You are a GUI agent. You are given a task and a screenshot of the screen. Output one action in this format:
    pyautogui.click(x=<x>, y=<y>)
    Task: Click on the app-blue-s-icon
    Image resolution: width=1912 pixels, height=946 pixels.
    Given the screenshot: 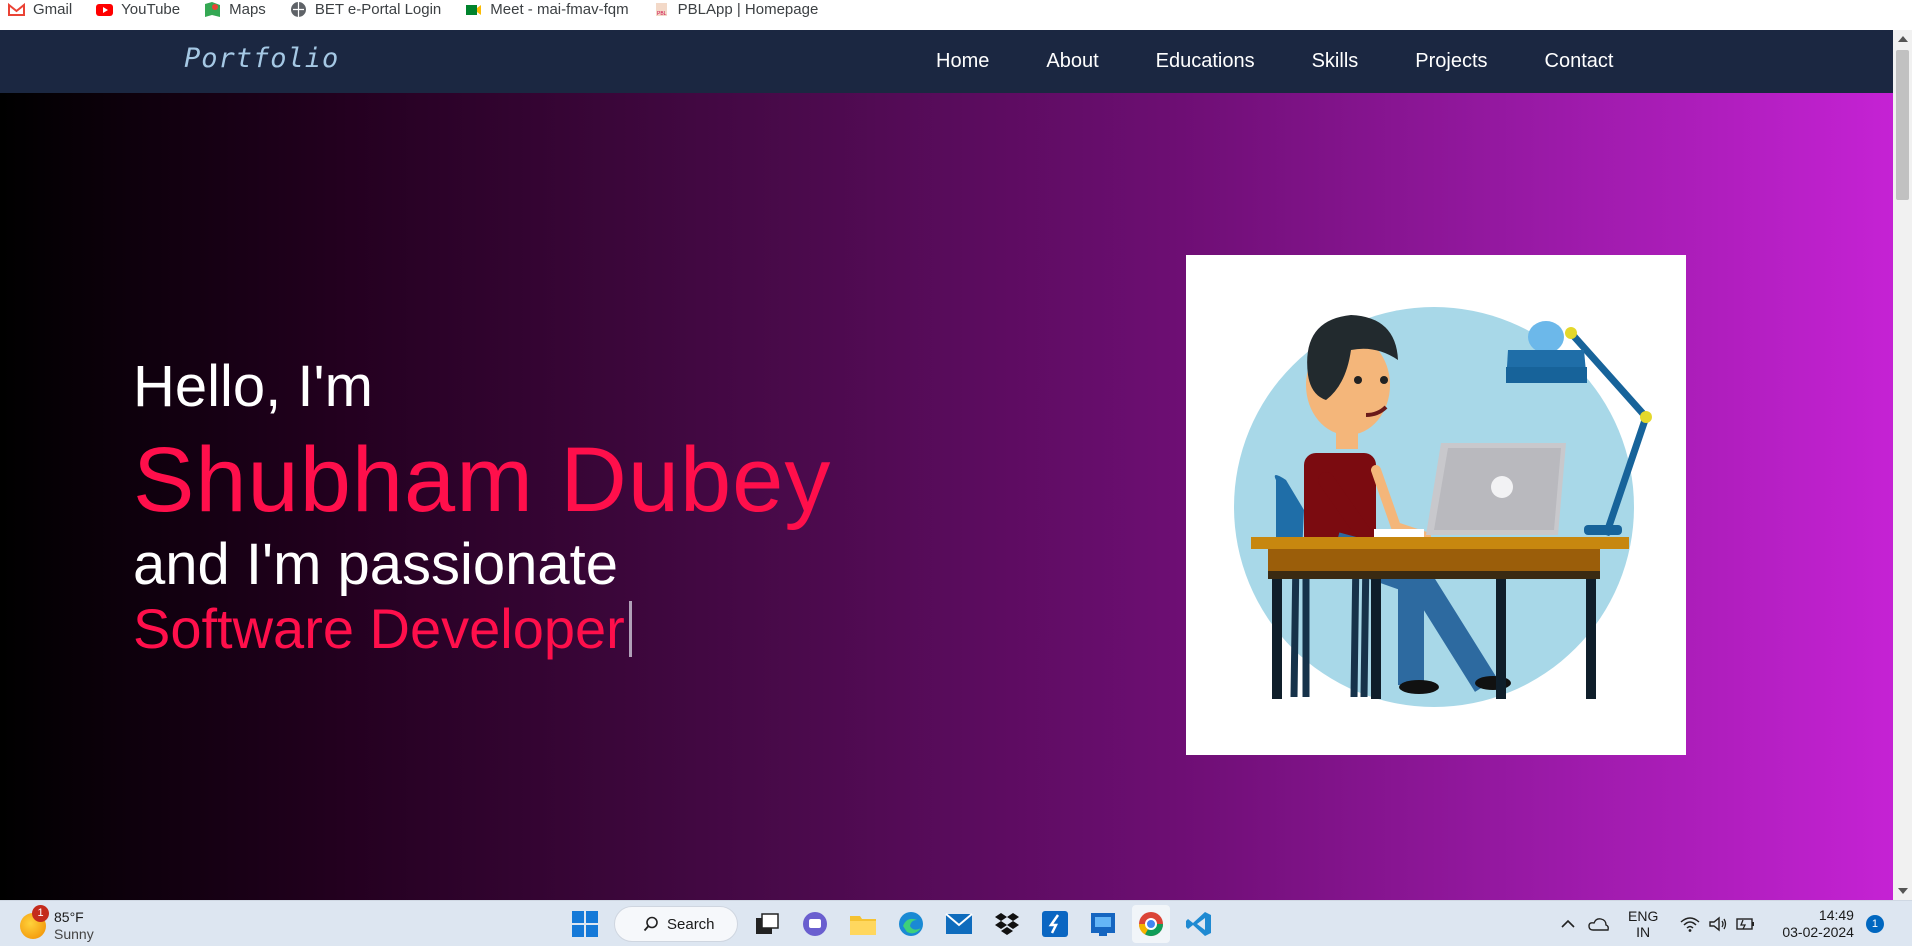 What is the action you would take?
    pyautogui.click(x=1055, y=924)
    